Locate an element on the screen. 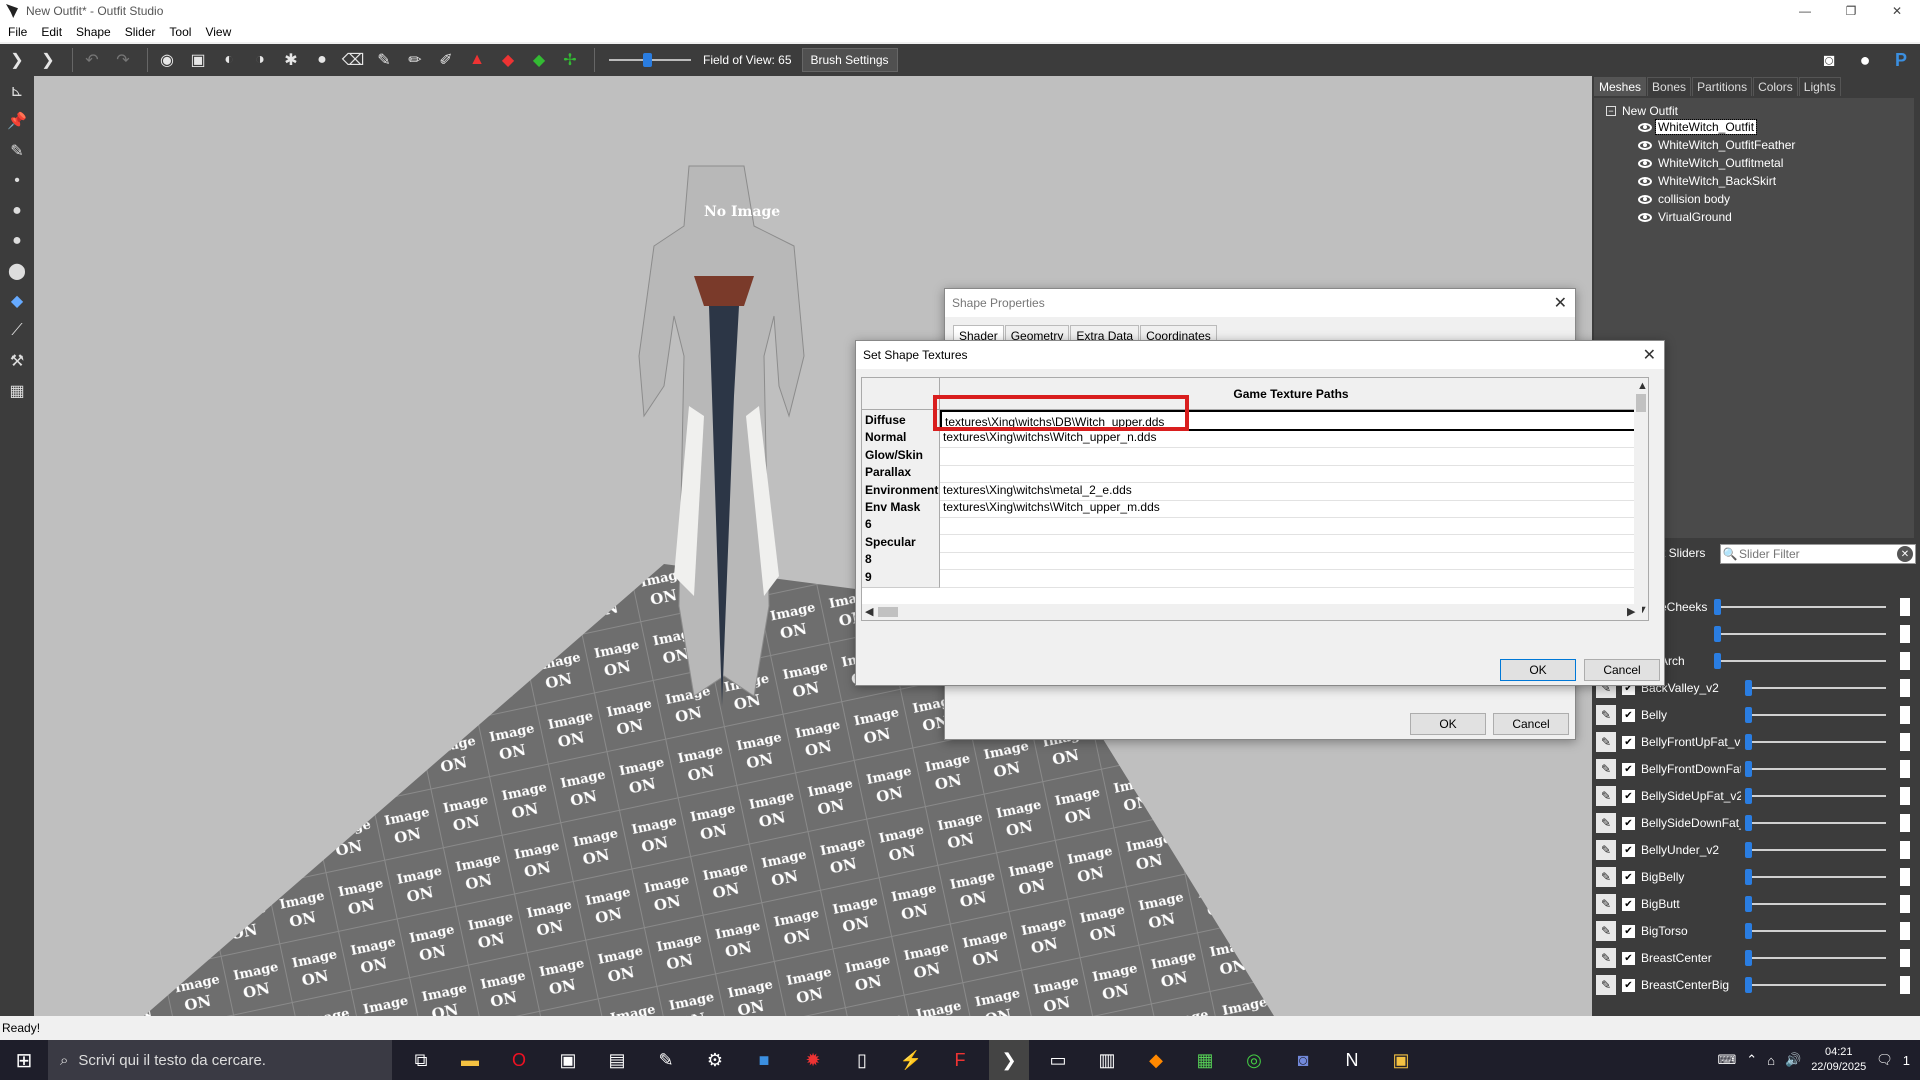 This screenshot has height=1080, width=1920. slider-filter-field: 🔍 ✕ is located at coordinates (1818, 554).